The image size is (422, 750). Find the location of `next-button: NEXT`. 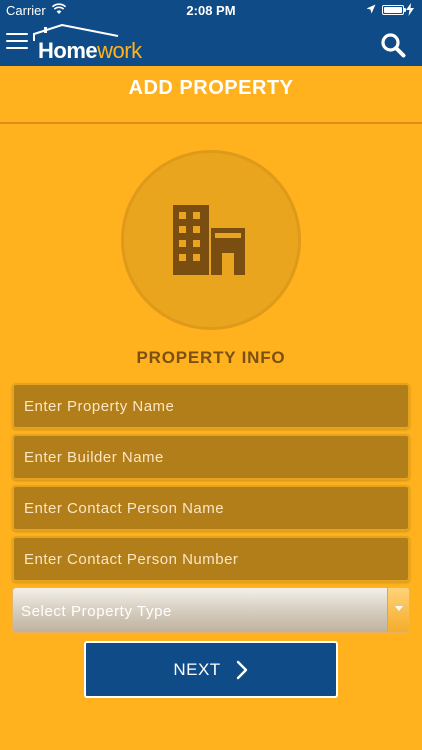

next-button: NEXT is located at coordinates (211, 669).